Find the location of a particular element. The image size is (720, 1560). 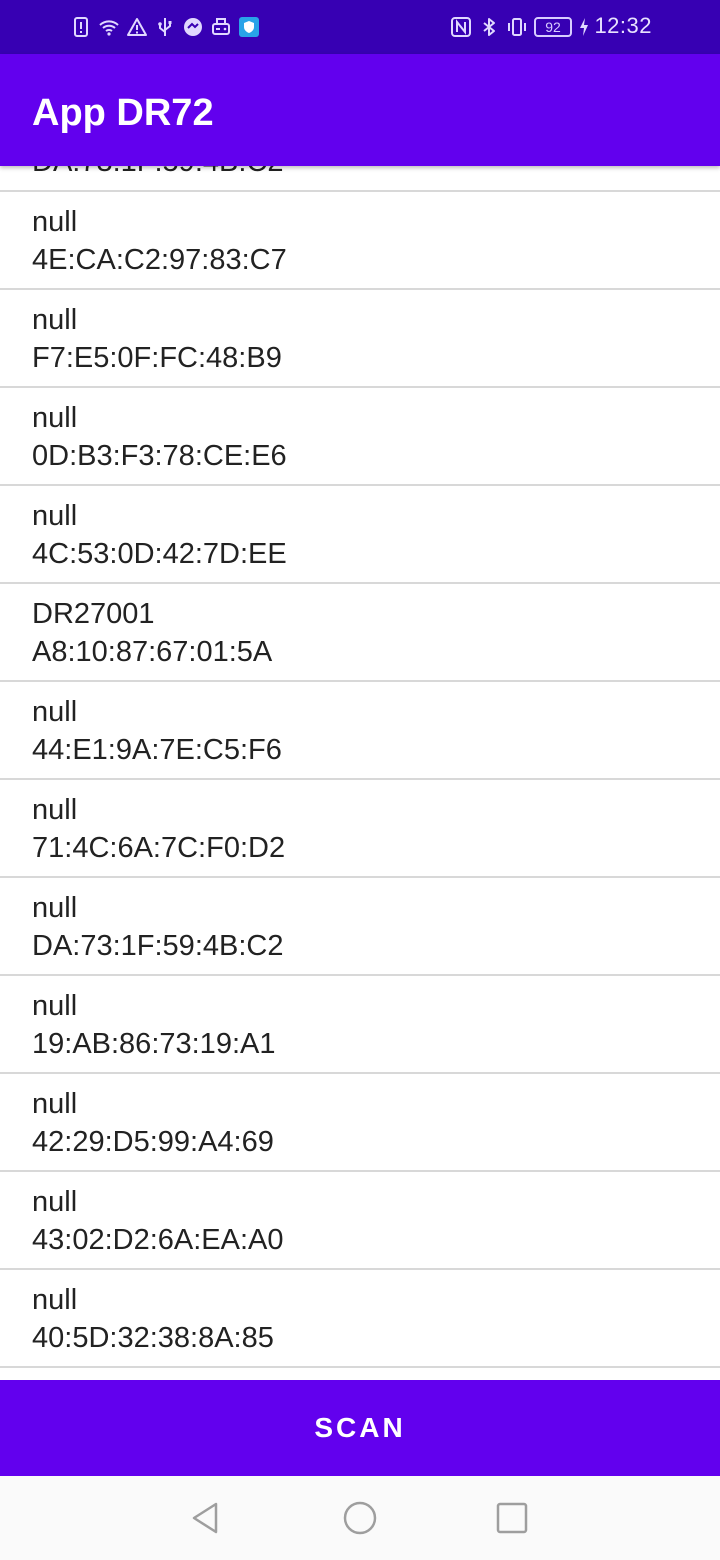

device-list-item: null 44:E1:9A:7E:C5:F6 is located at coordinates (360, 731).